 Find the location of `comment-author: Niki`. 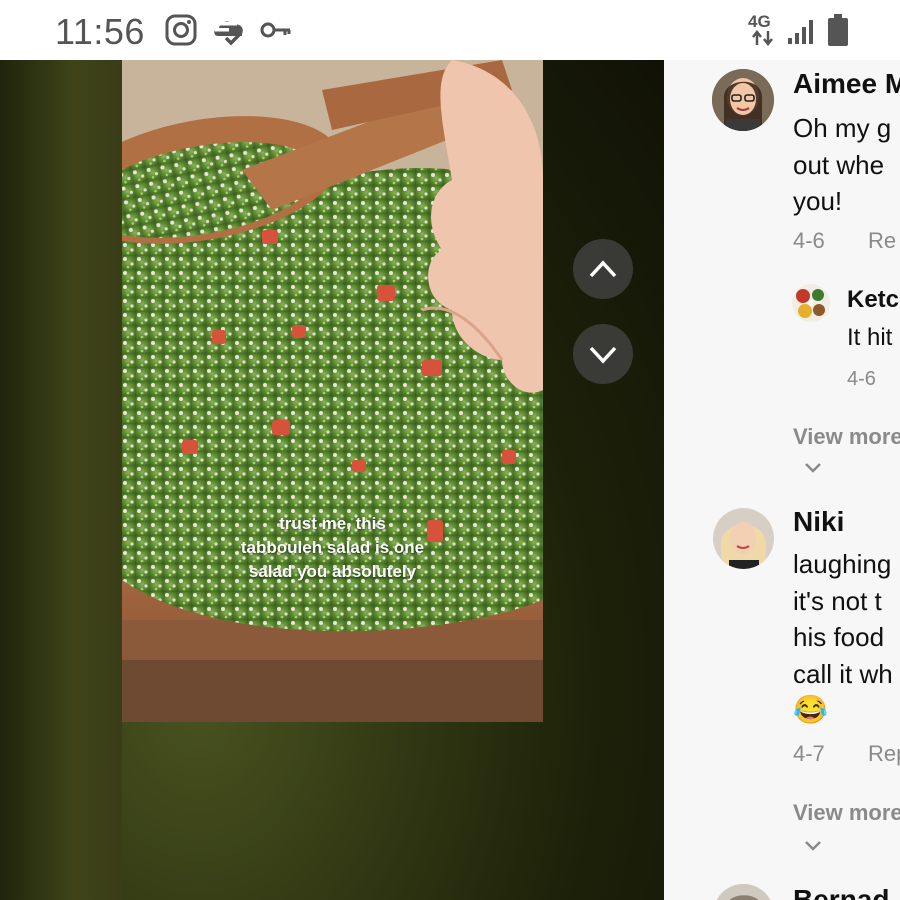

comment-author: Niki is located at coordinates (818, 522).